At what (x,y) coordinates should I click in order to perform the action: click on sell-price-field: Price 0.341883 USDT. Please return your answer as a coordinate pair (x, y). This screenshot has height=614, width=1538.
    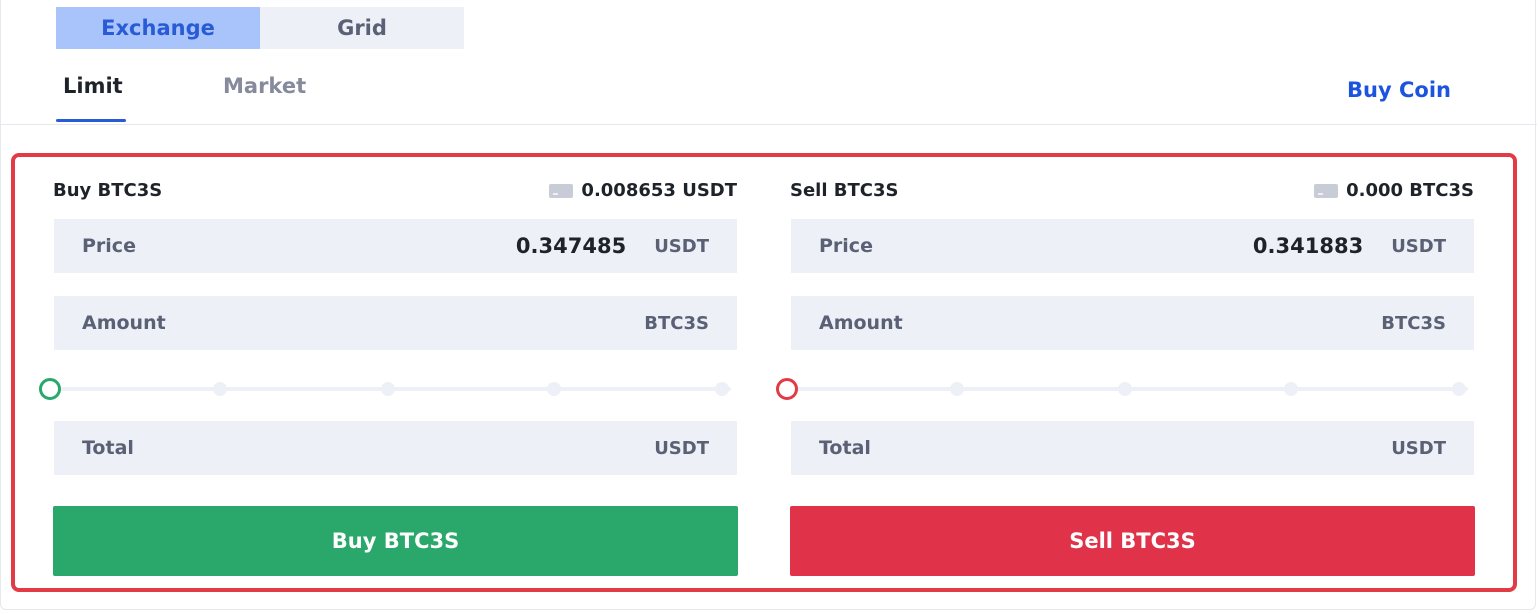
    Looking at the image, I should click on (1132, 246).